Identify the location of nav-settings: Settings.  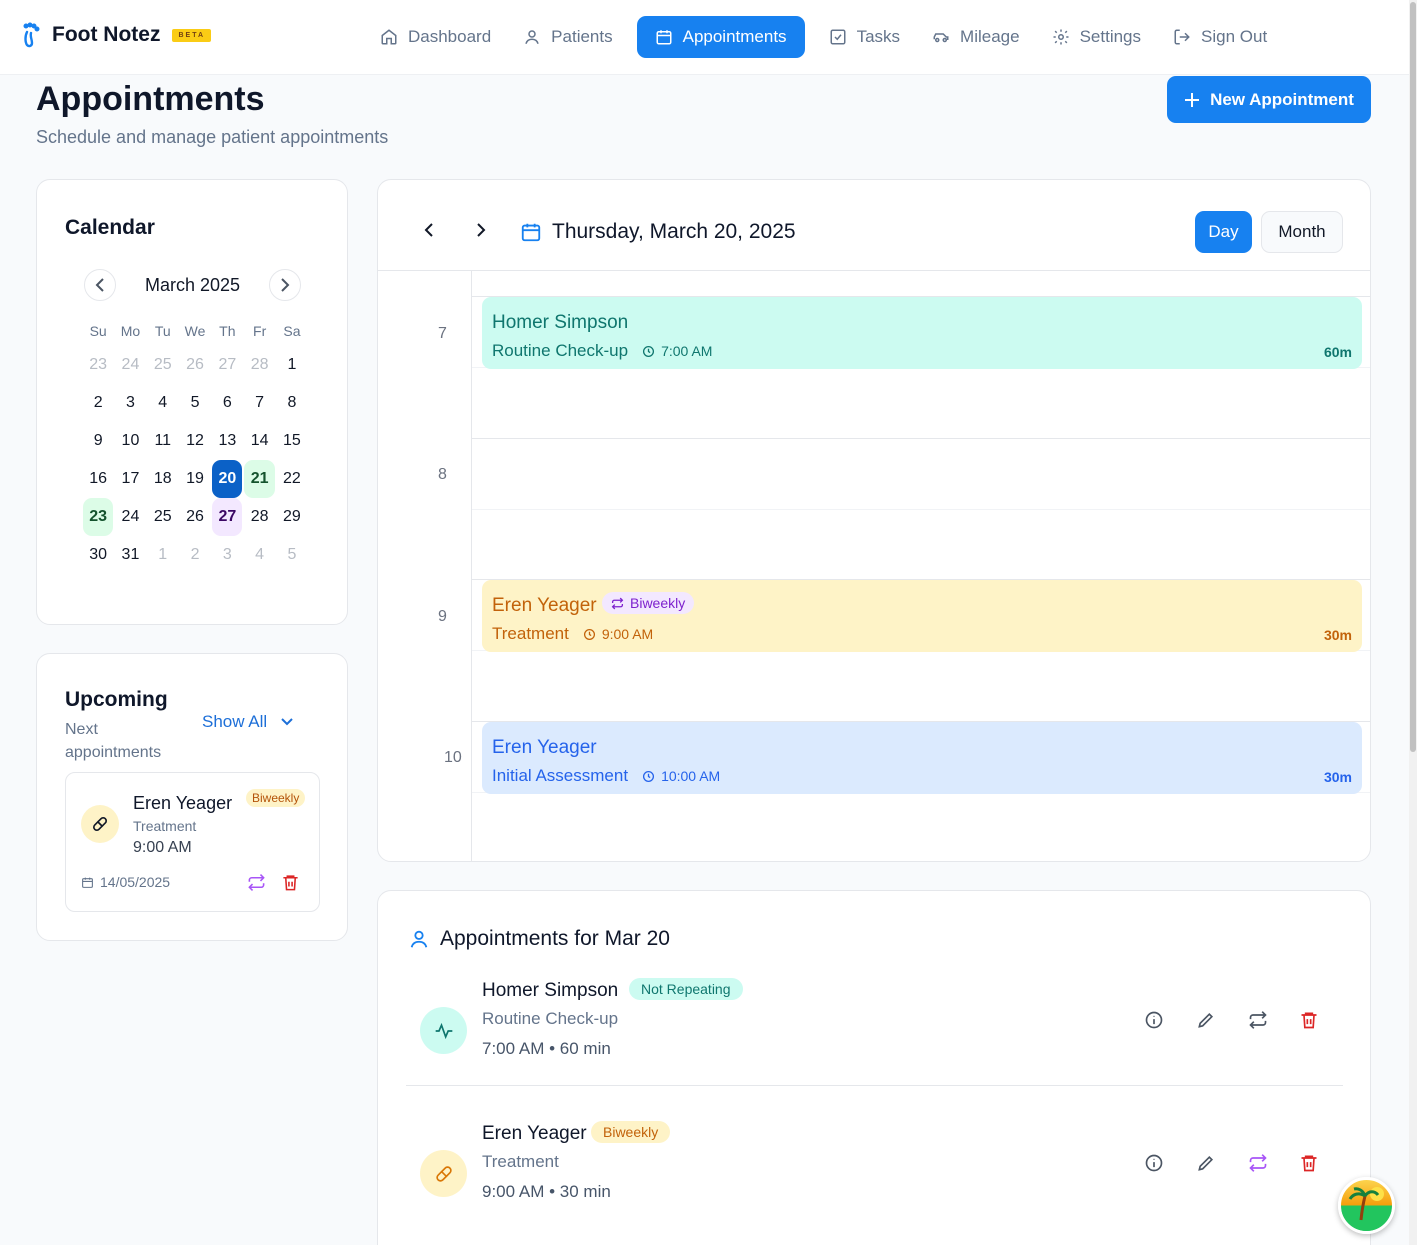
(1096, 37).